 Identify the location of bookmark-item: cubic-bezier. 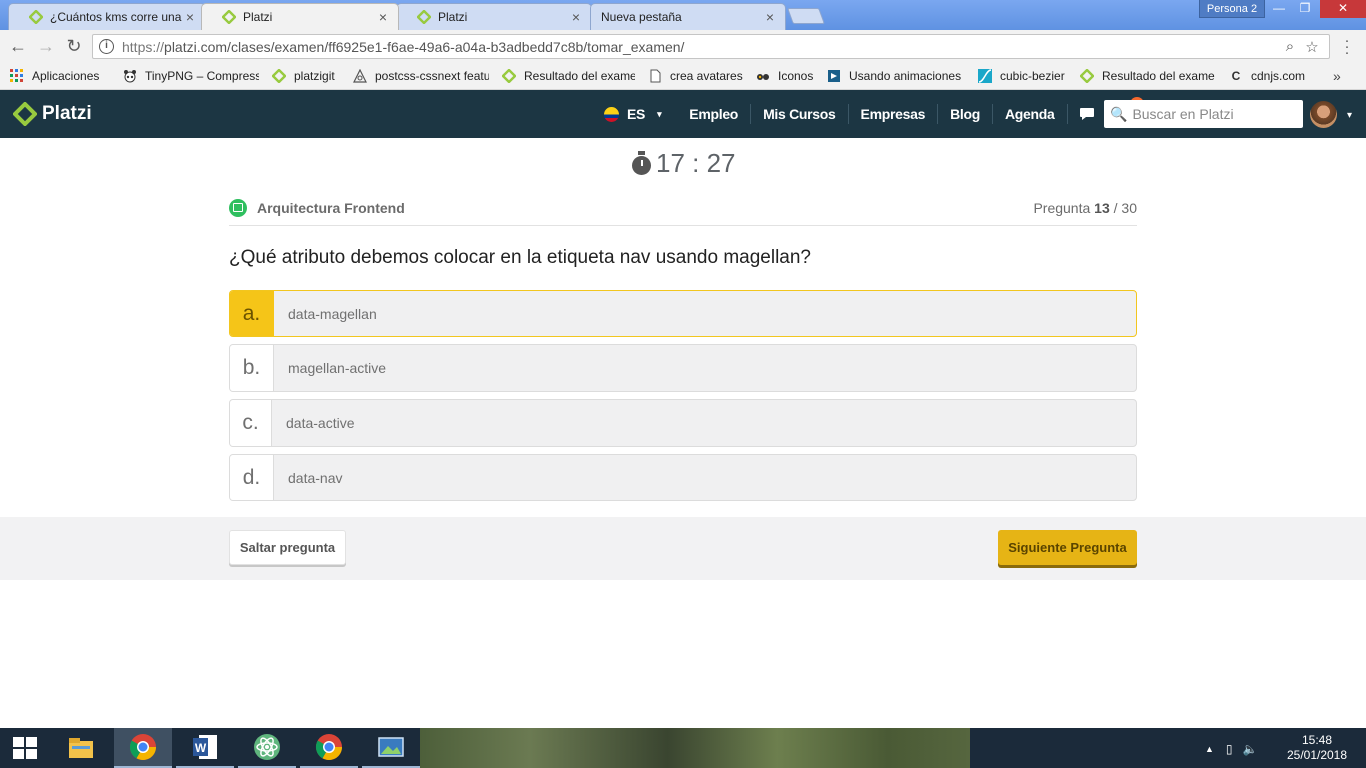
(1022, 76).